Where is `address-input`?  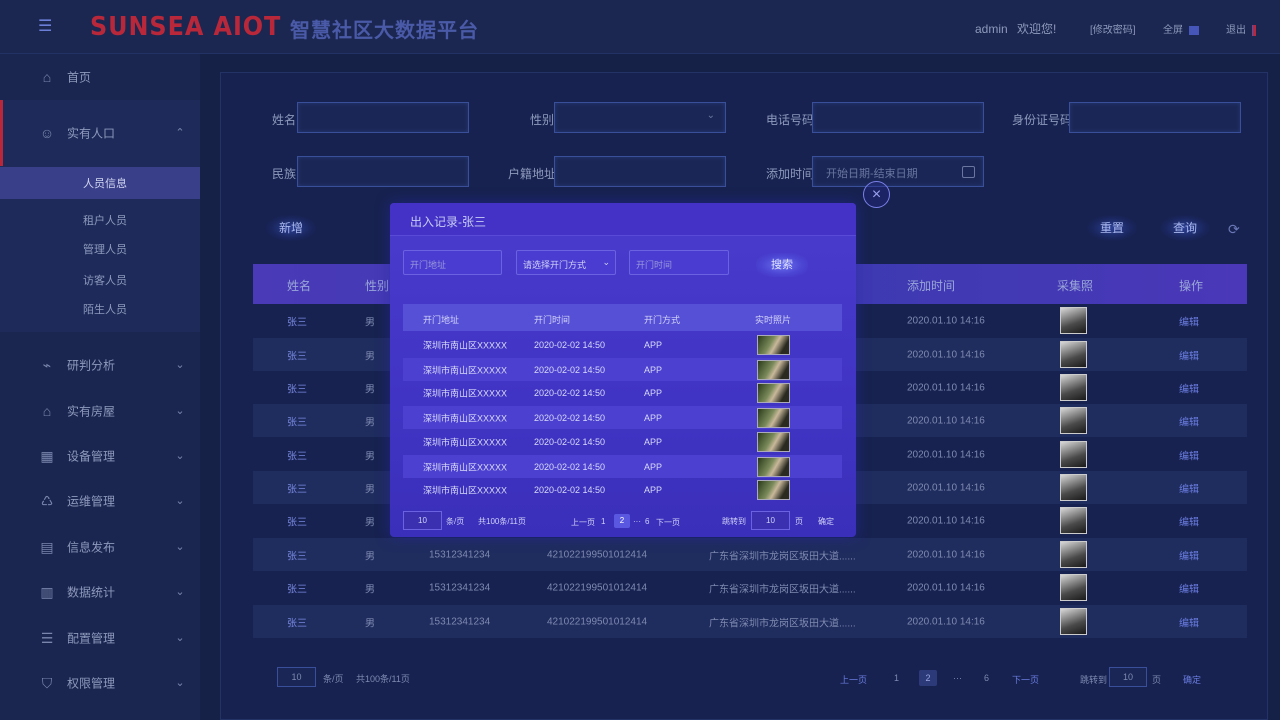
address-input is located at coordinates (640, 171).